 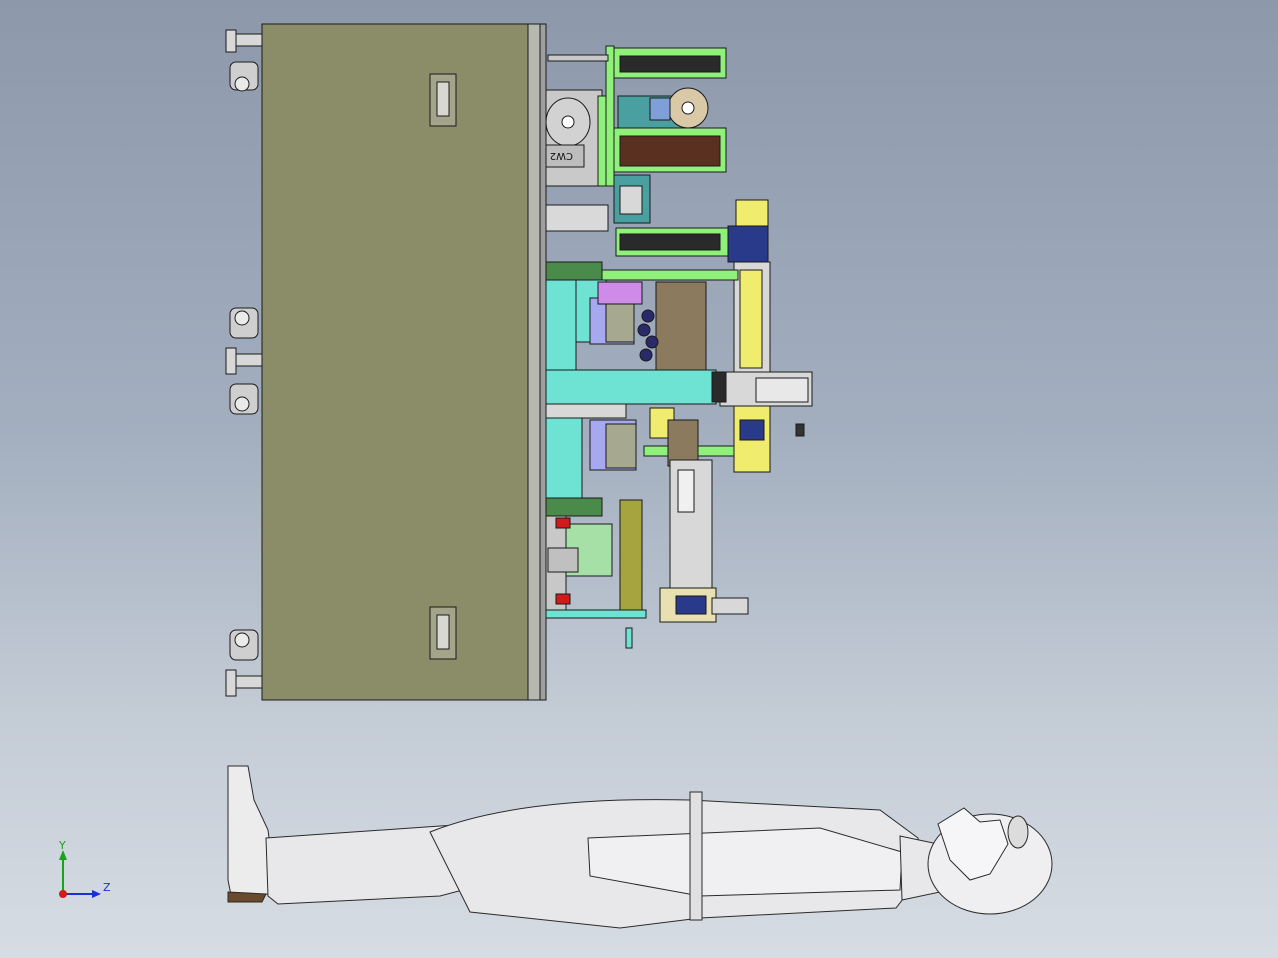 What do you see at coordinates (84, 868) in the screenshot?
I see `axis-triad: Y Z` at bounding box center [84, 868].